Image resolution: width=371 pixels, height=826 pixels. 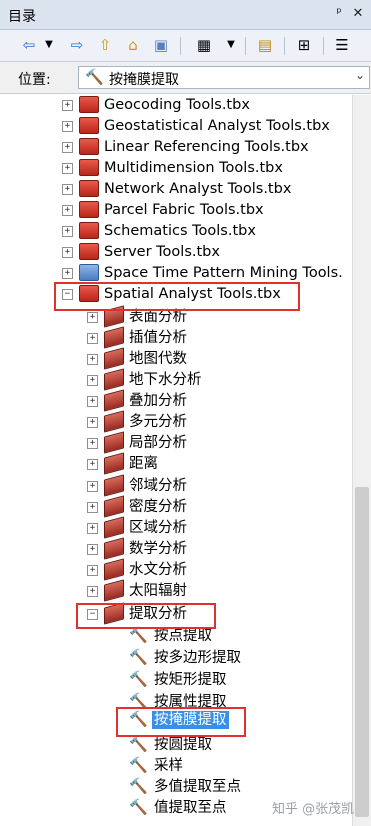 I want to click on scrollbar-thumb, so click(x=362, y=652).